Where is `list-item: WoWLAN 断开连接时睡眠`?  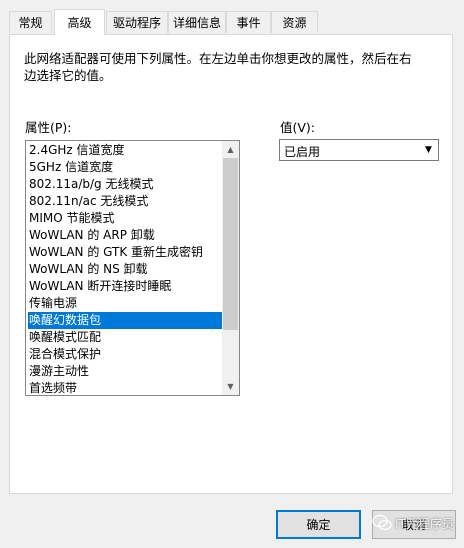 list-item: WoWLAN 断开连接时睡眠 is located at coordinates (125, 286).